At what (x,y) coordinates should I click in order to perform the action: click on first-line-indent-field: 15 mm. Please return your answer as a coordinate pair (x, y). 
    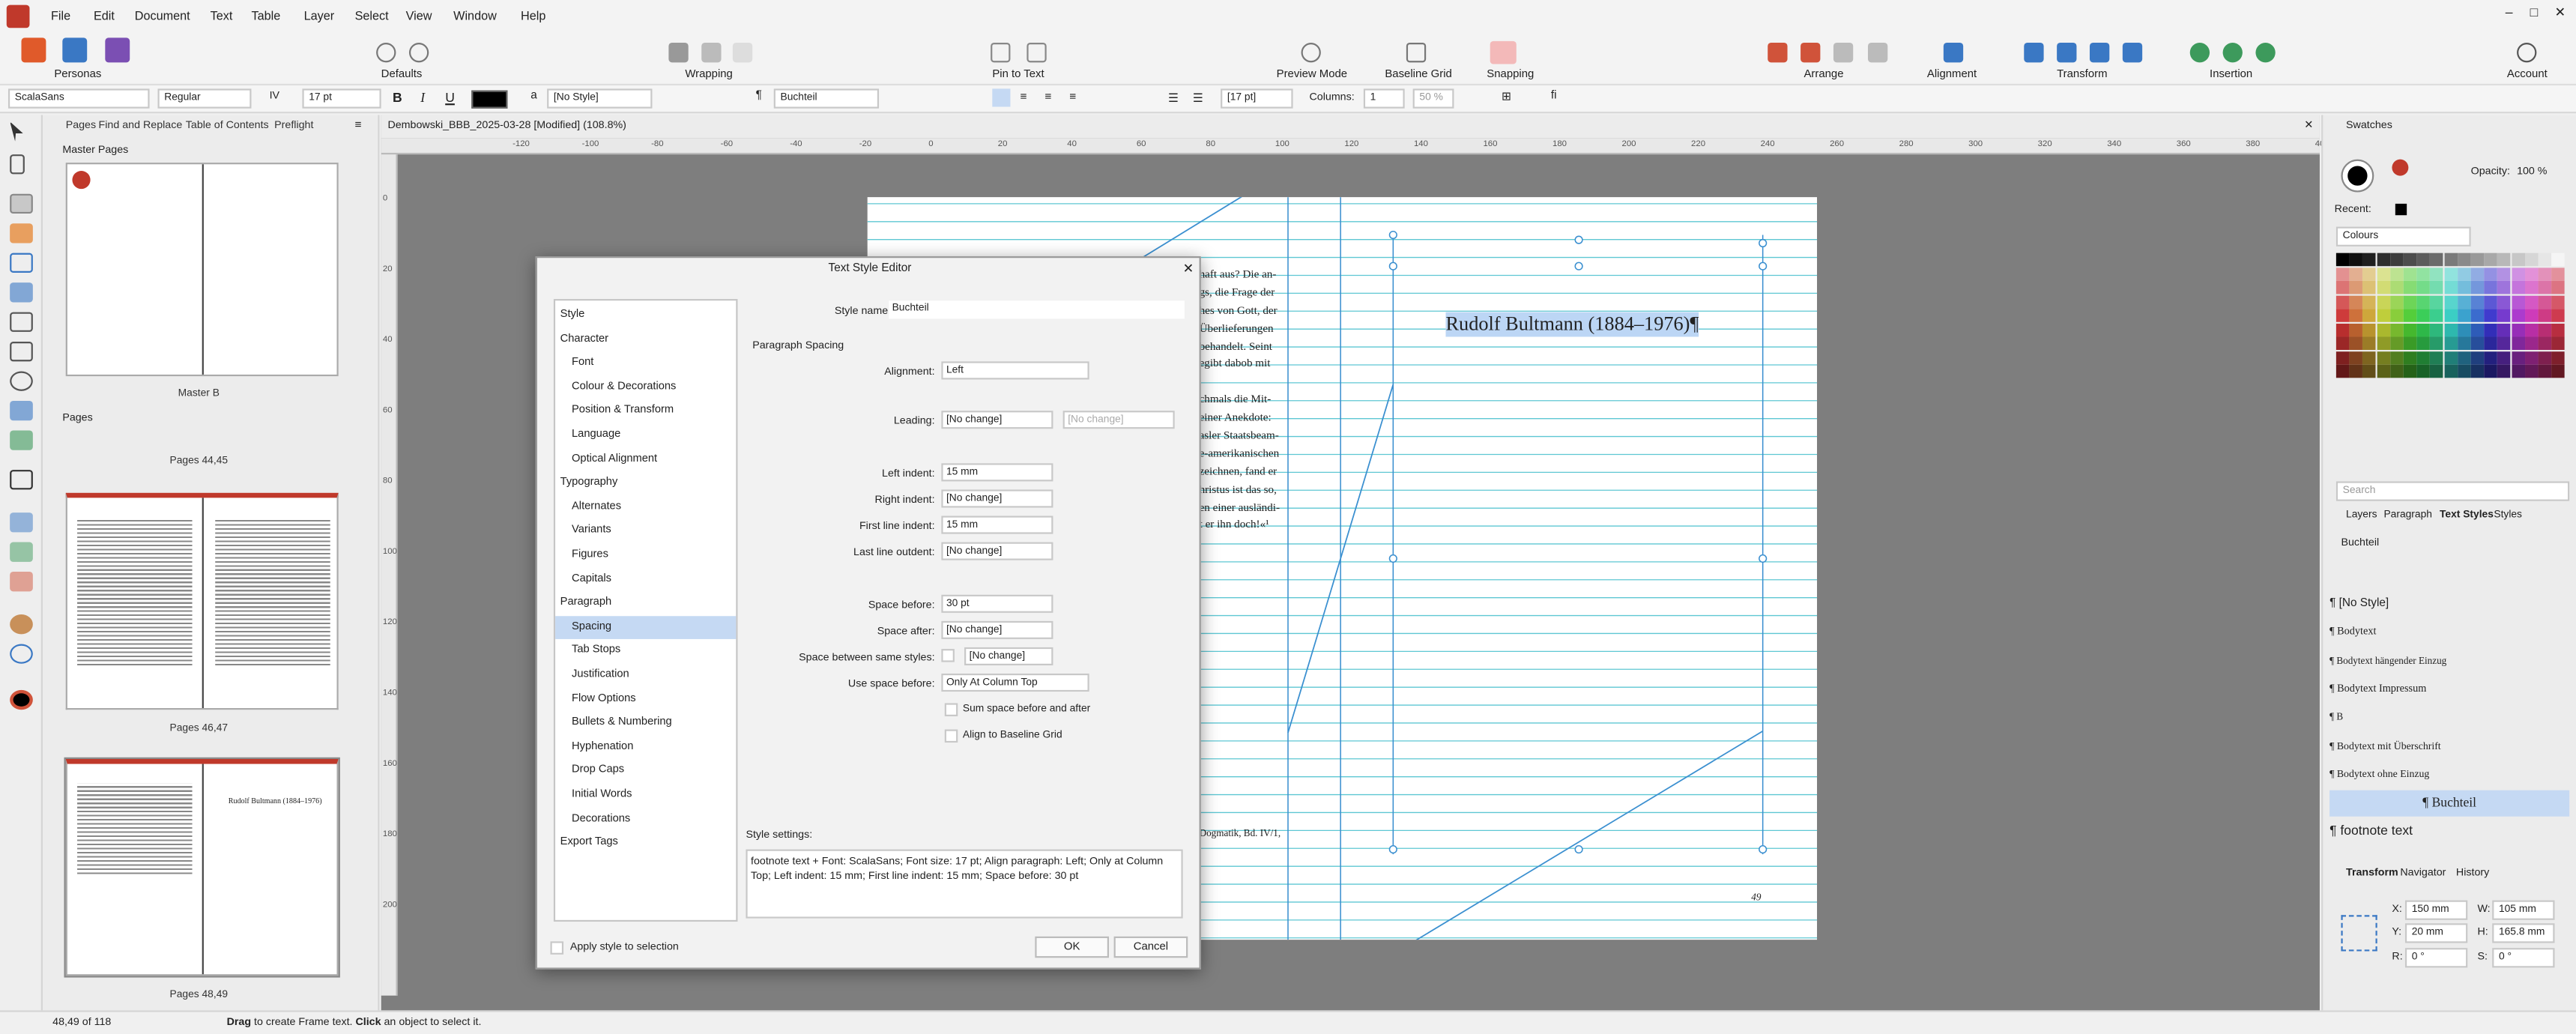
    Looking at the image, I should click on (997, 525).